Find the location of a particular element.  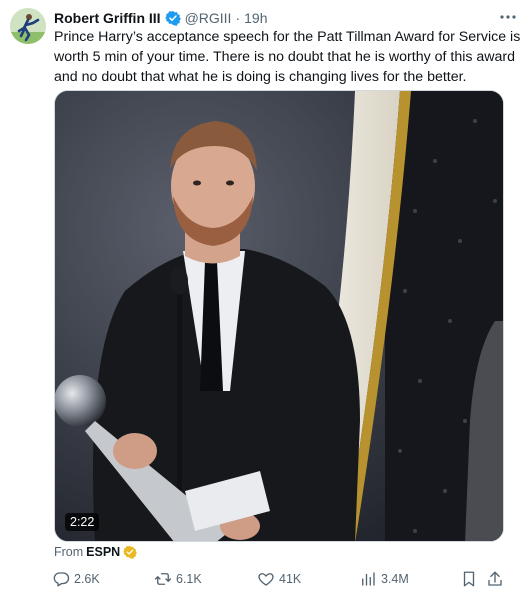

share-button is located at coordinates (495, 579).